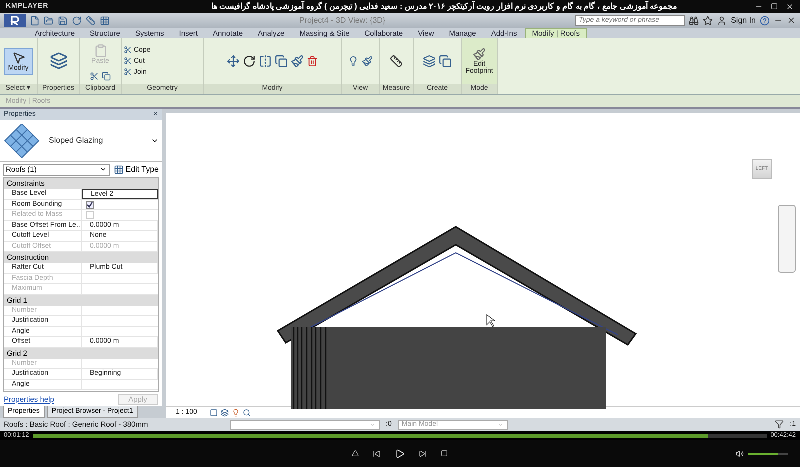 The image size is (800, 467). Describe the element at coordinates (377, 454) in the screenshot. I see `previous-icon` at that location.